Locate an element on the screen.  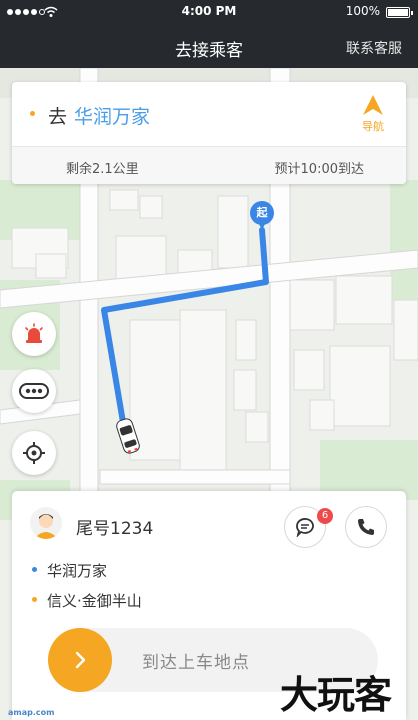
message-badge: 6 is located at coordinates (325, 516).